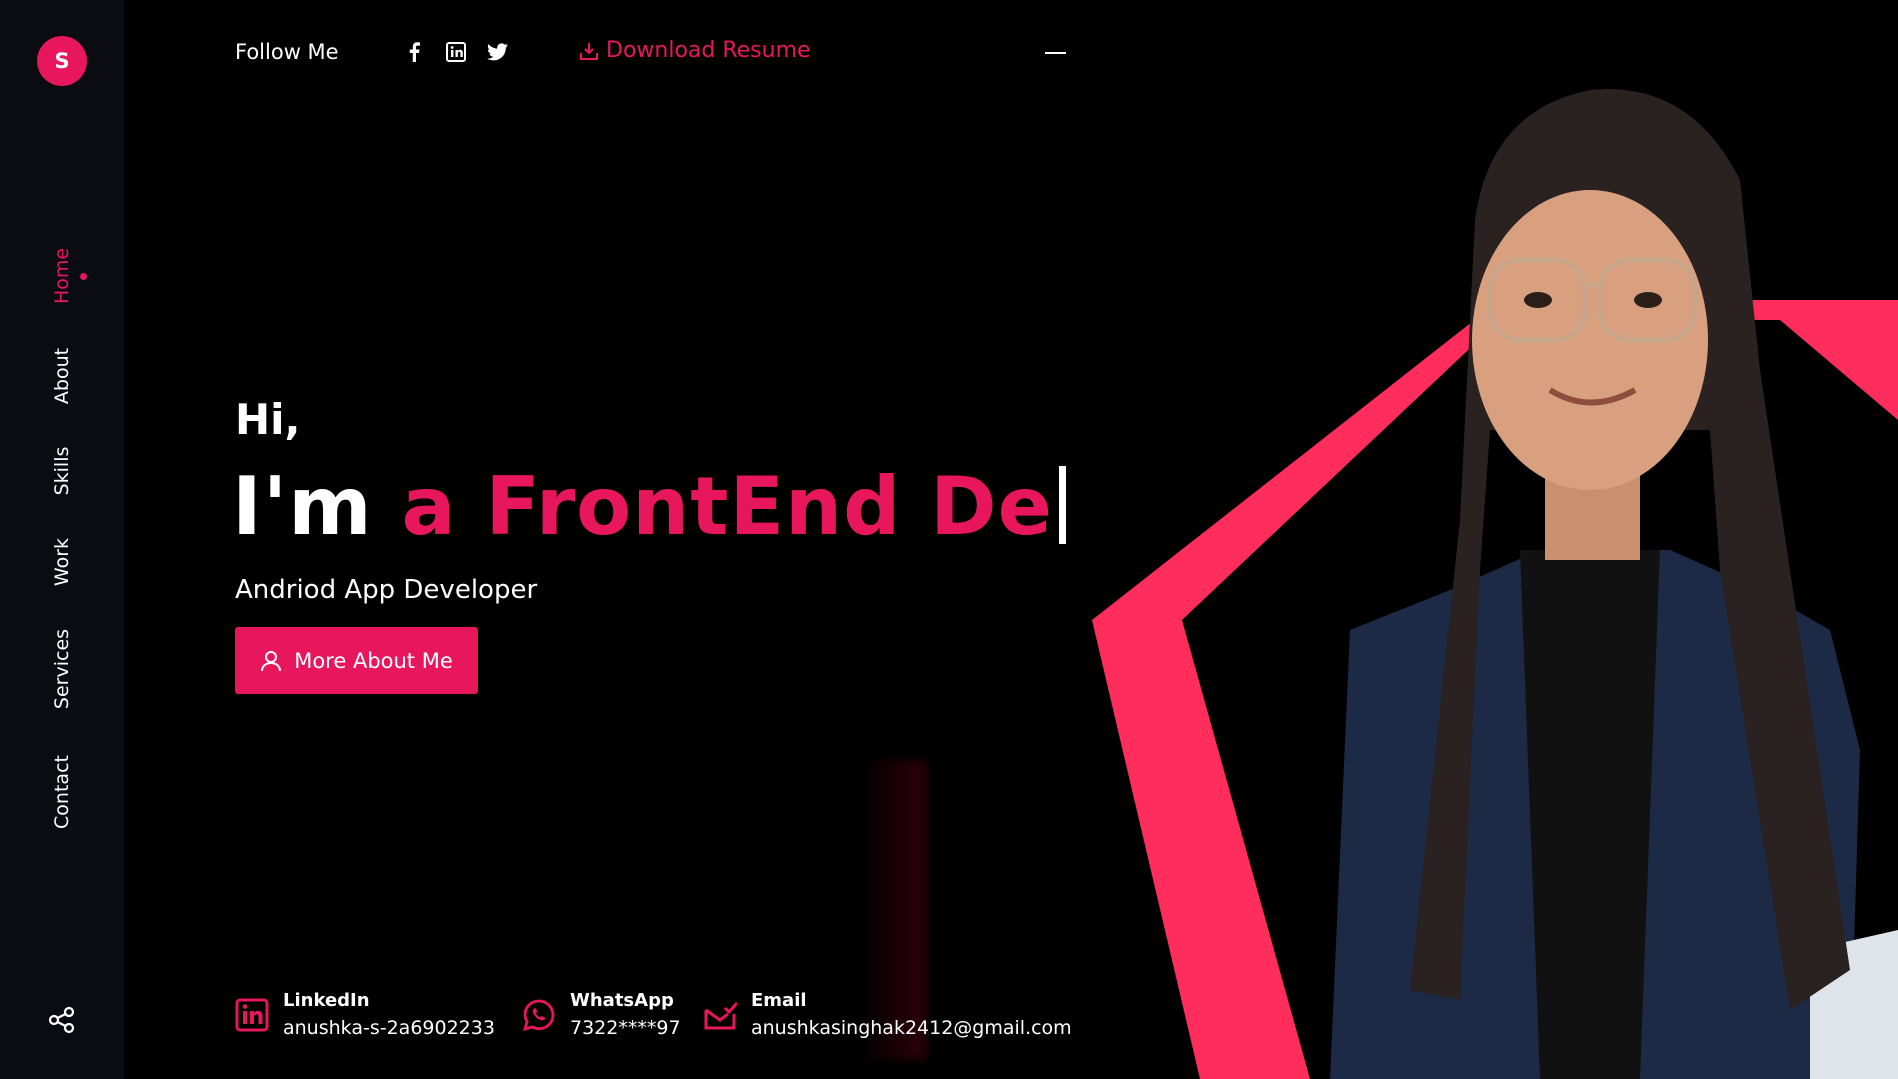  What do you see at coordinates (911, 1028) in the screenshot?
I see `contact-value: anushkasinghak2412@gmail.com` at bounding box center [911, 1028].